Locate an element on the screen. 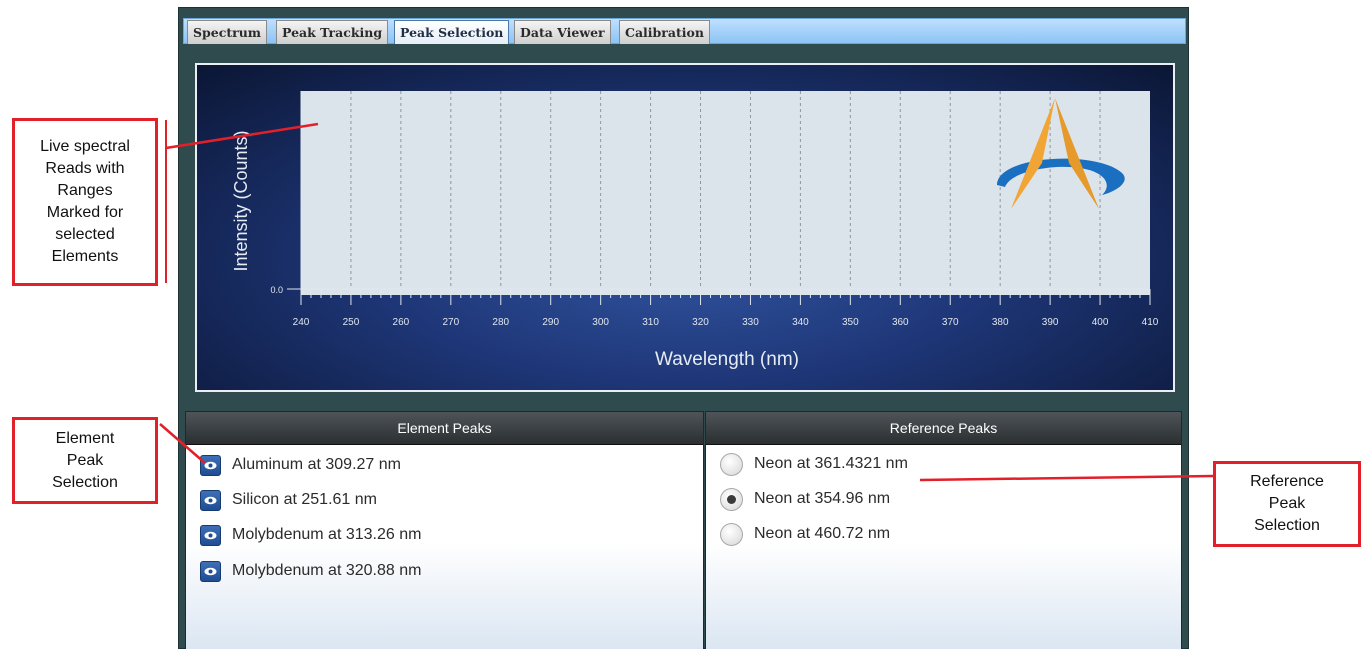  callout-text: Reference is located at coordinates (1287, 481).